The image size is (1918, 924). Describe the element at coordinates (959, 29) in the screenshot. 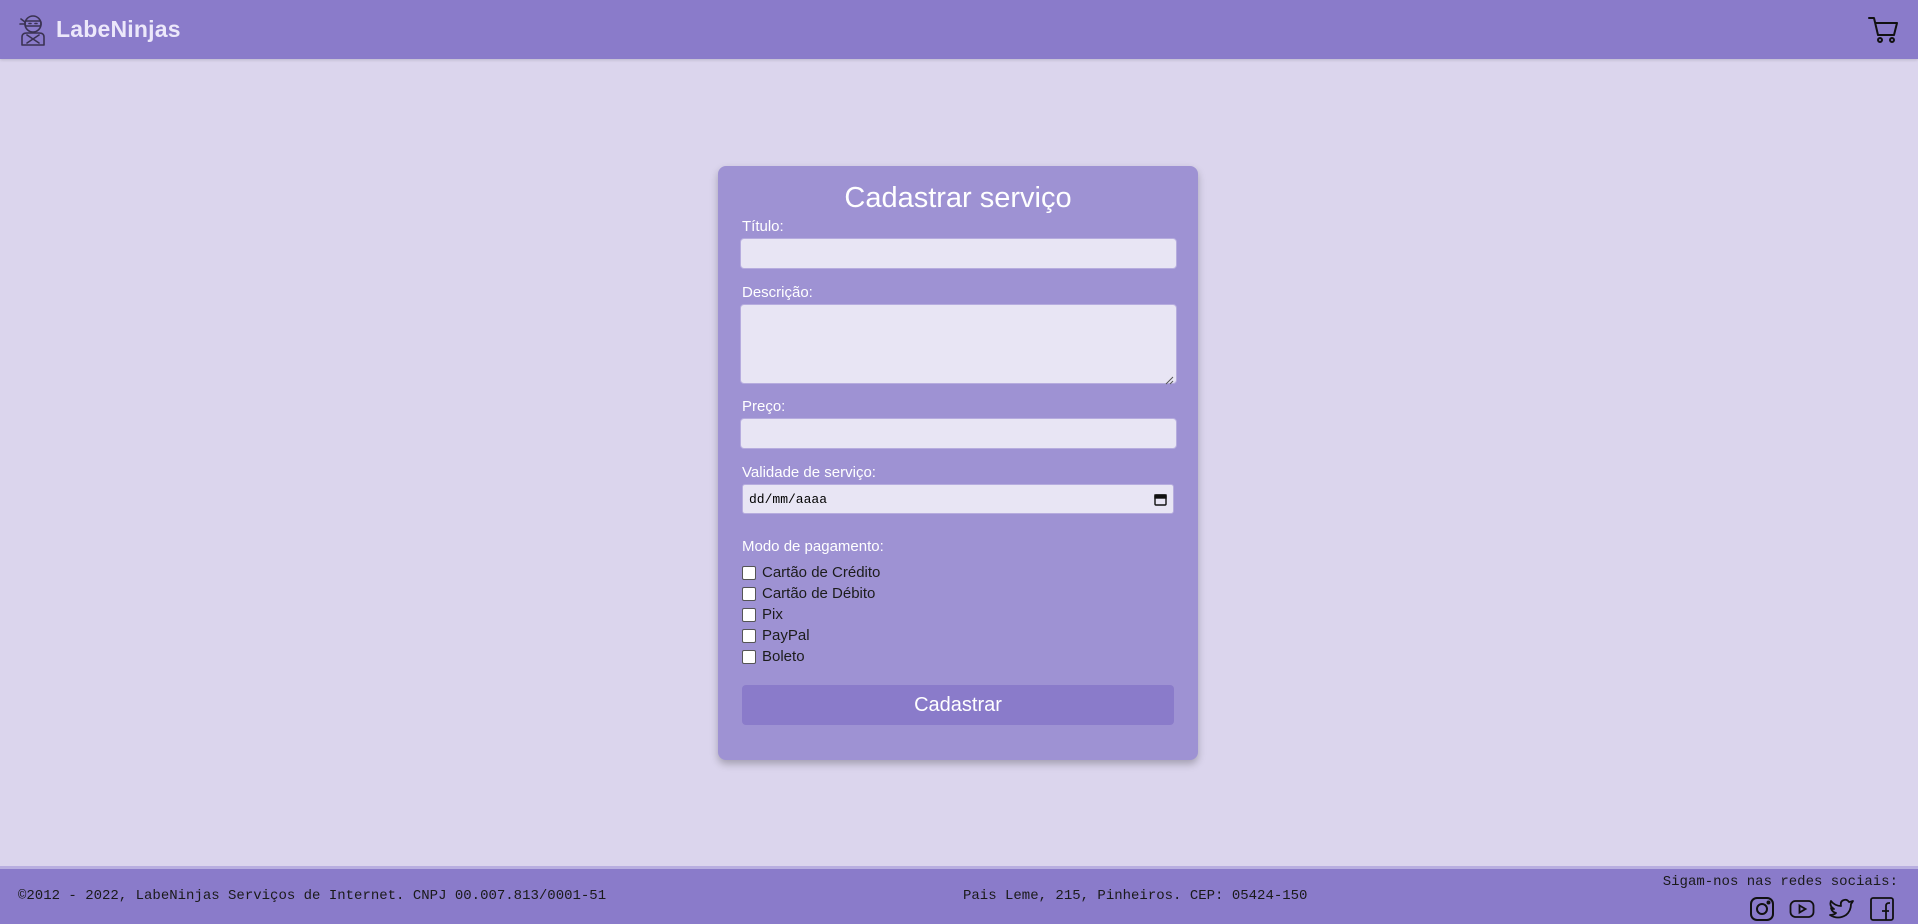

I see `top-navbar: LabeNinjas` at that location.